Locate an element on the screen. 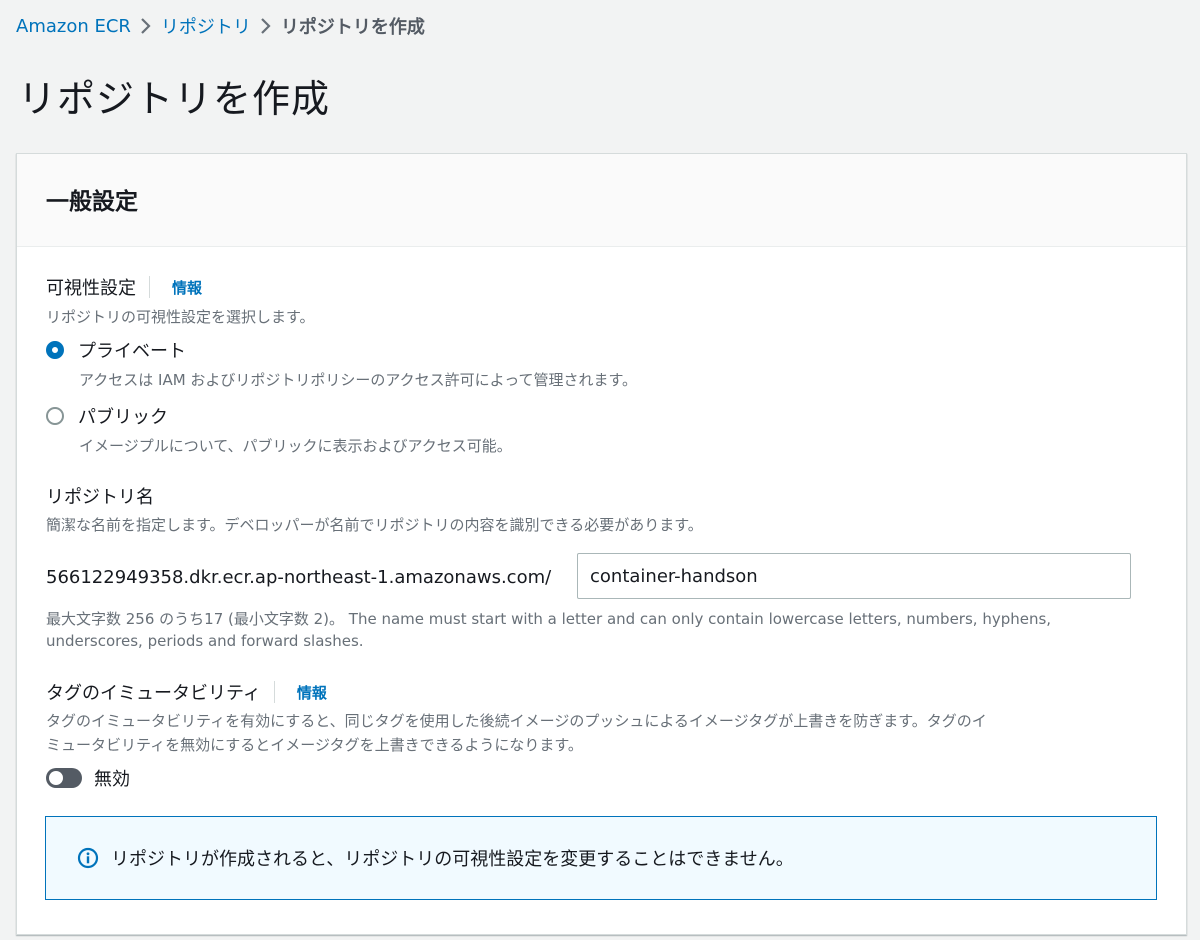  repo-name-label: リポジトリ名 is located at coordinates (100, 497).